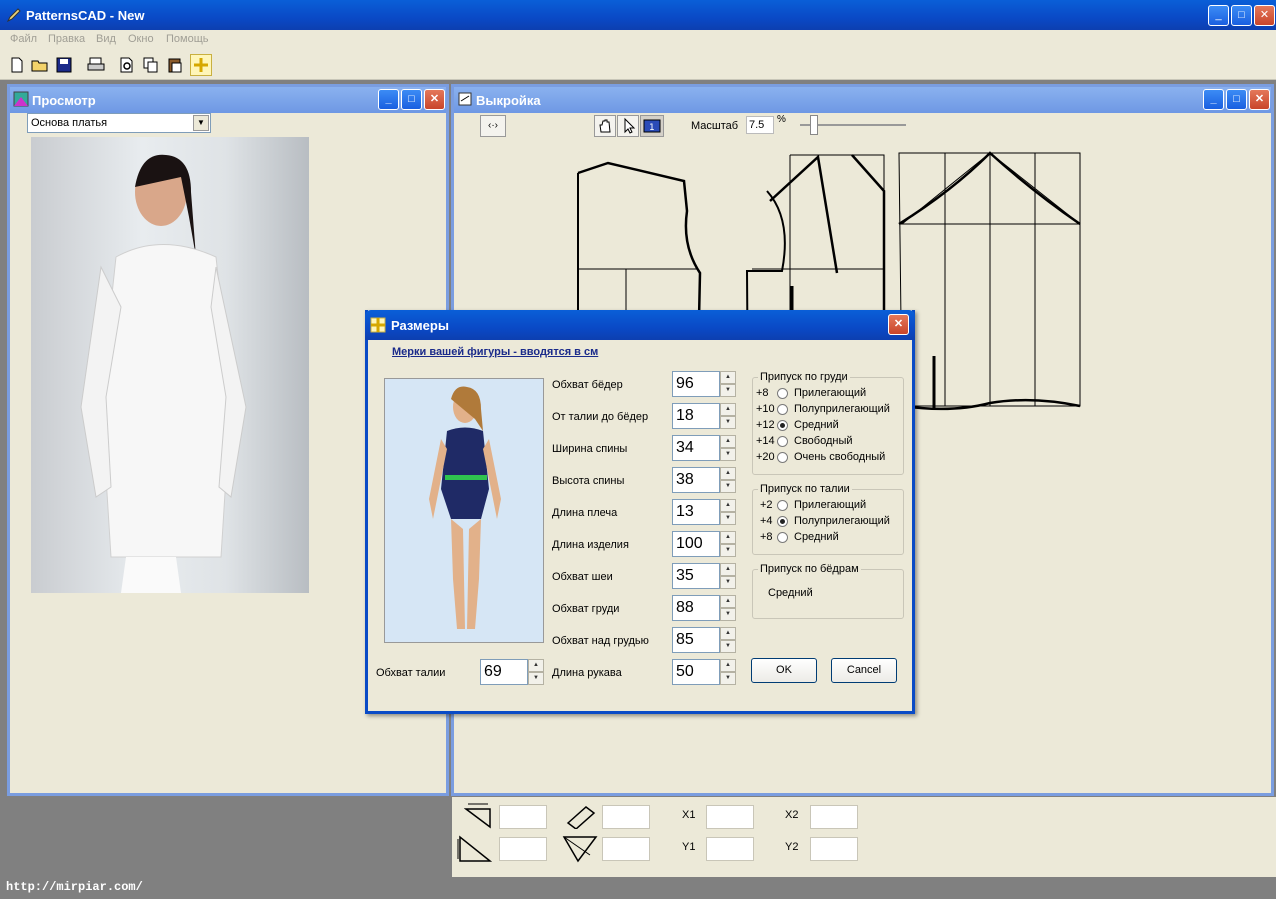 Image resolution: width=1276 pixels, height=899 pixels. I want to click on back-width-input: 34, so click(696, 448).